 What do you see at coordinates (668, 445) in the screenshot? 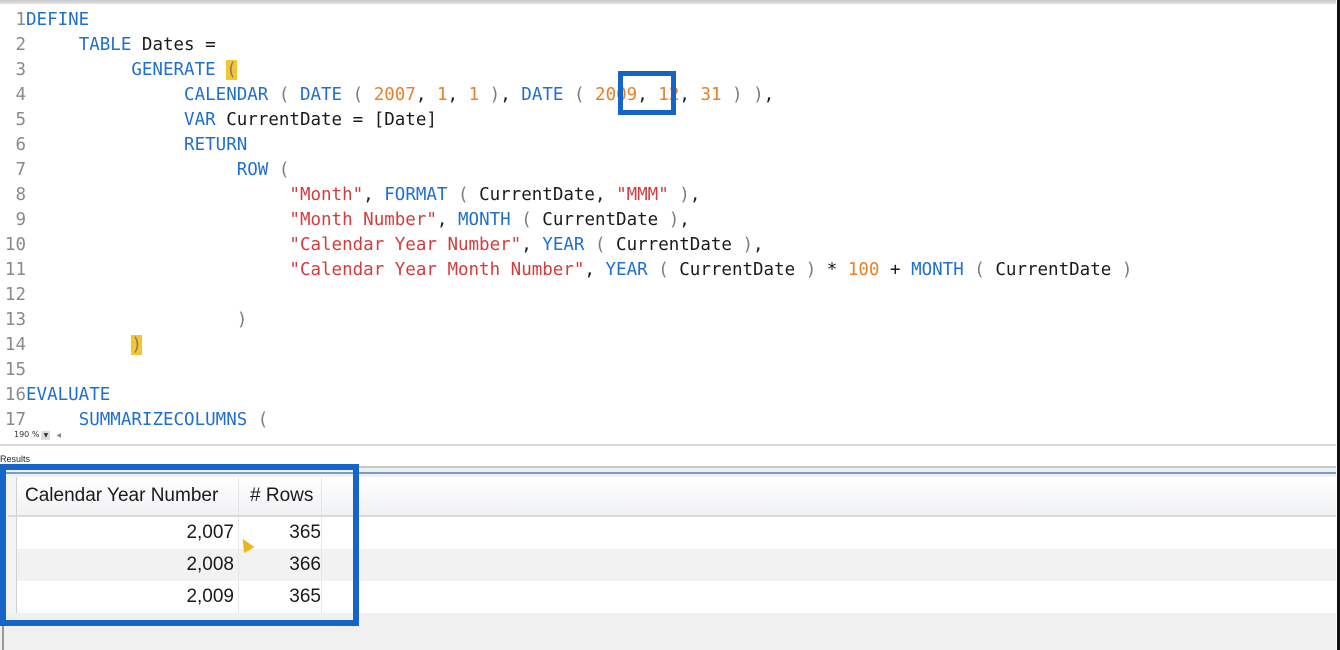
I see `splitter` at bounding box center [668, 445].